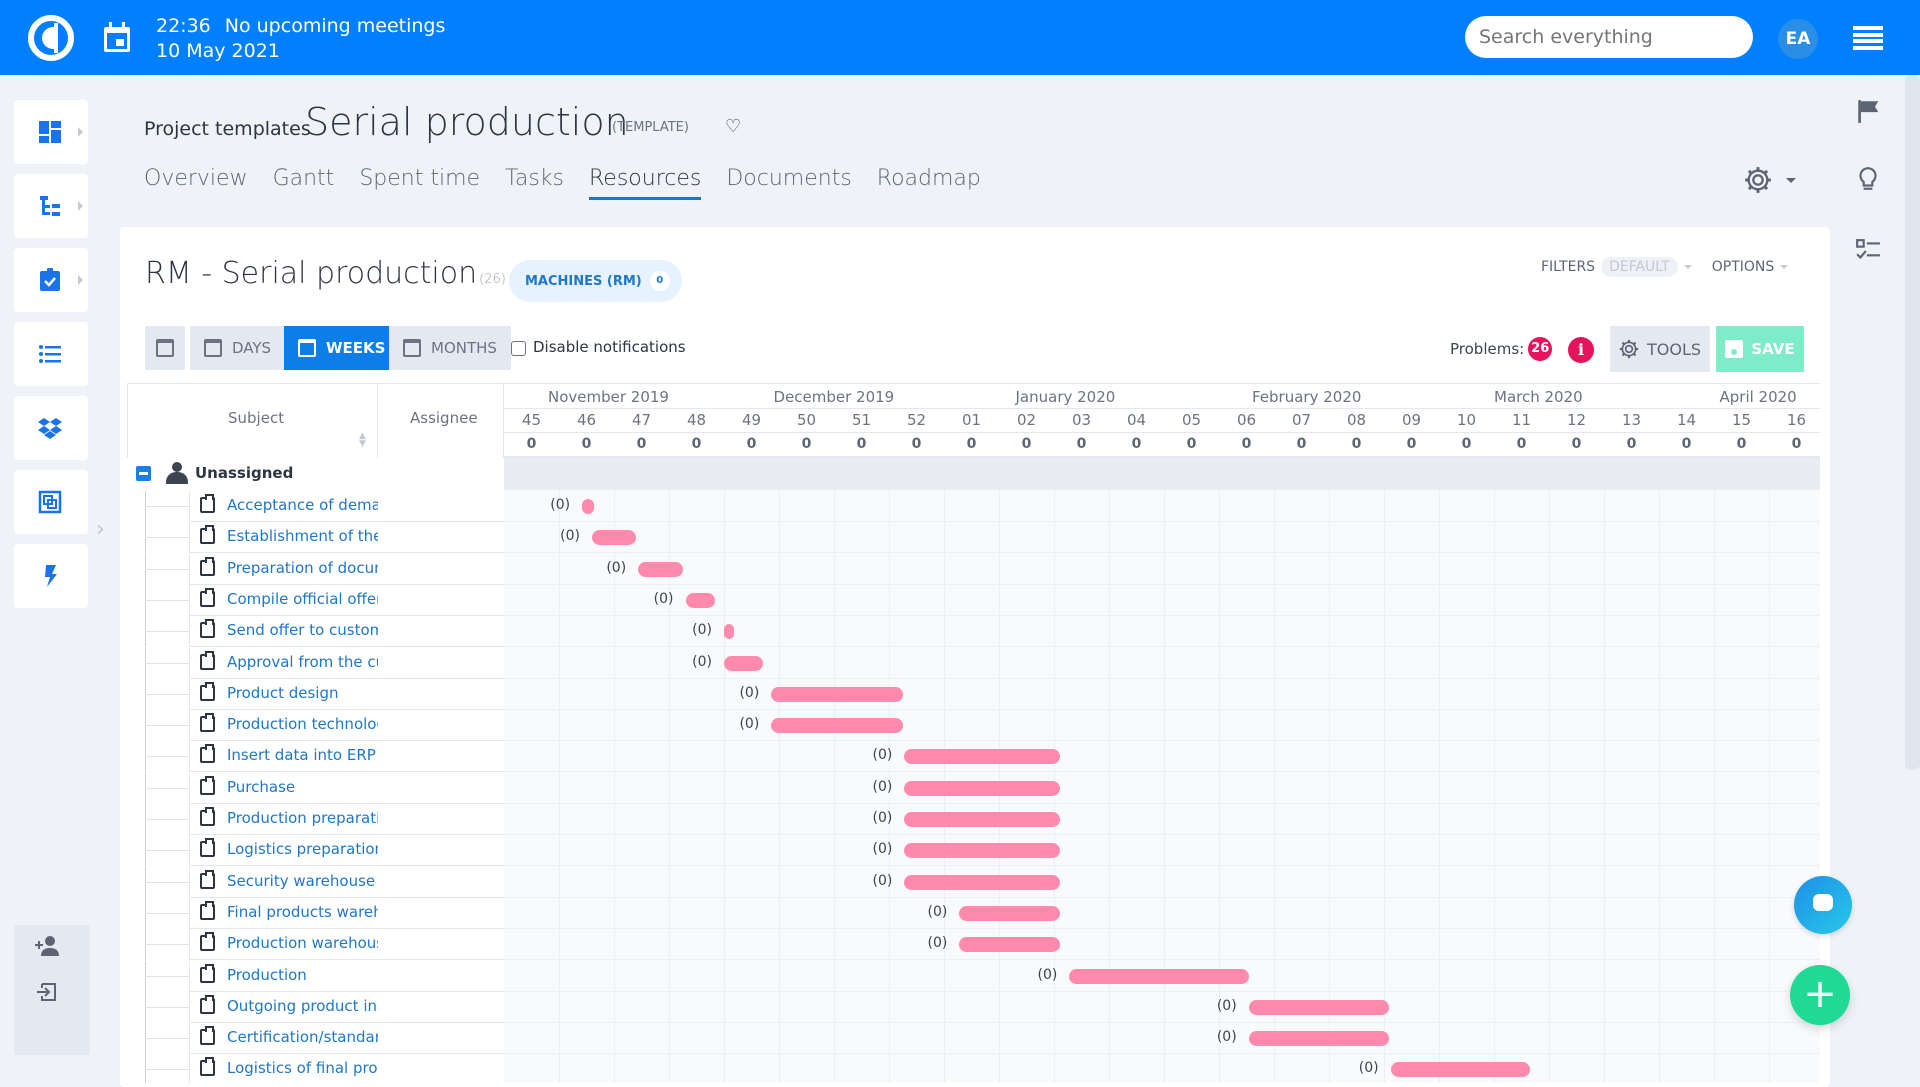  Describe the element at coordinates (595, 281) in the screenshot. I see `group-pill-machines: MACHINES (RM) 0` at that location.